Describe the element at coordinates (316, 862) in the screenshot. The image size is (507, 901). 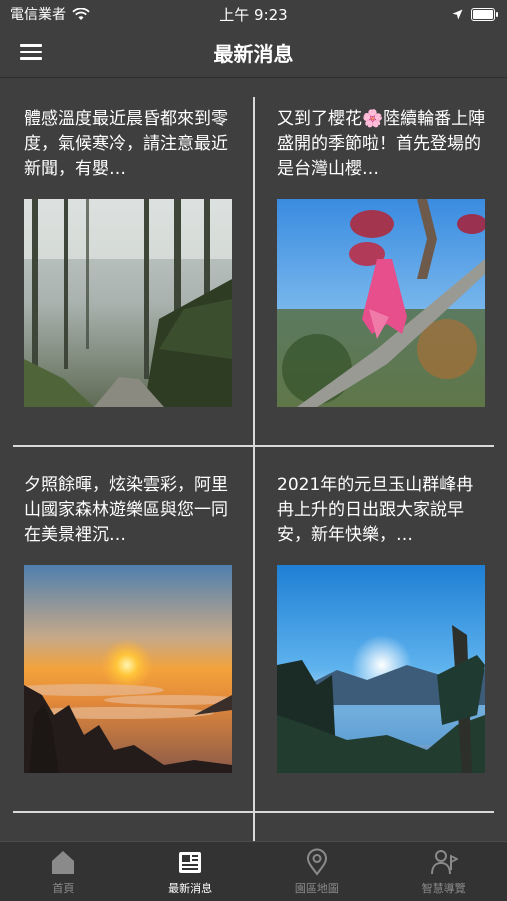
I see `map-pin-icon` at that location.